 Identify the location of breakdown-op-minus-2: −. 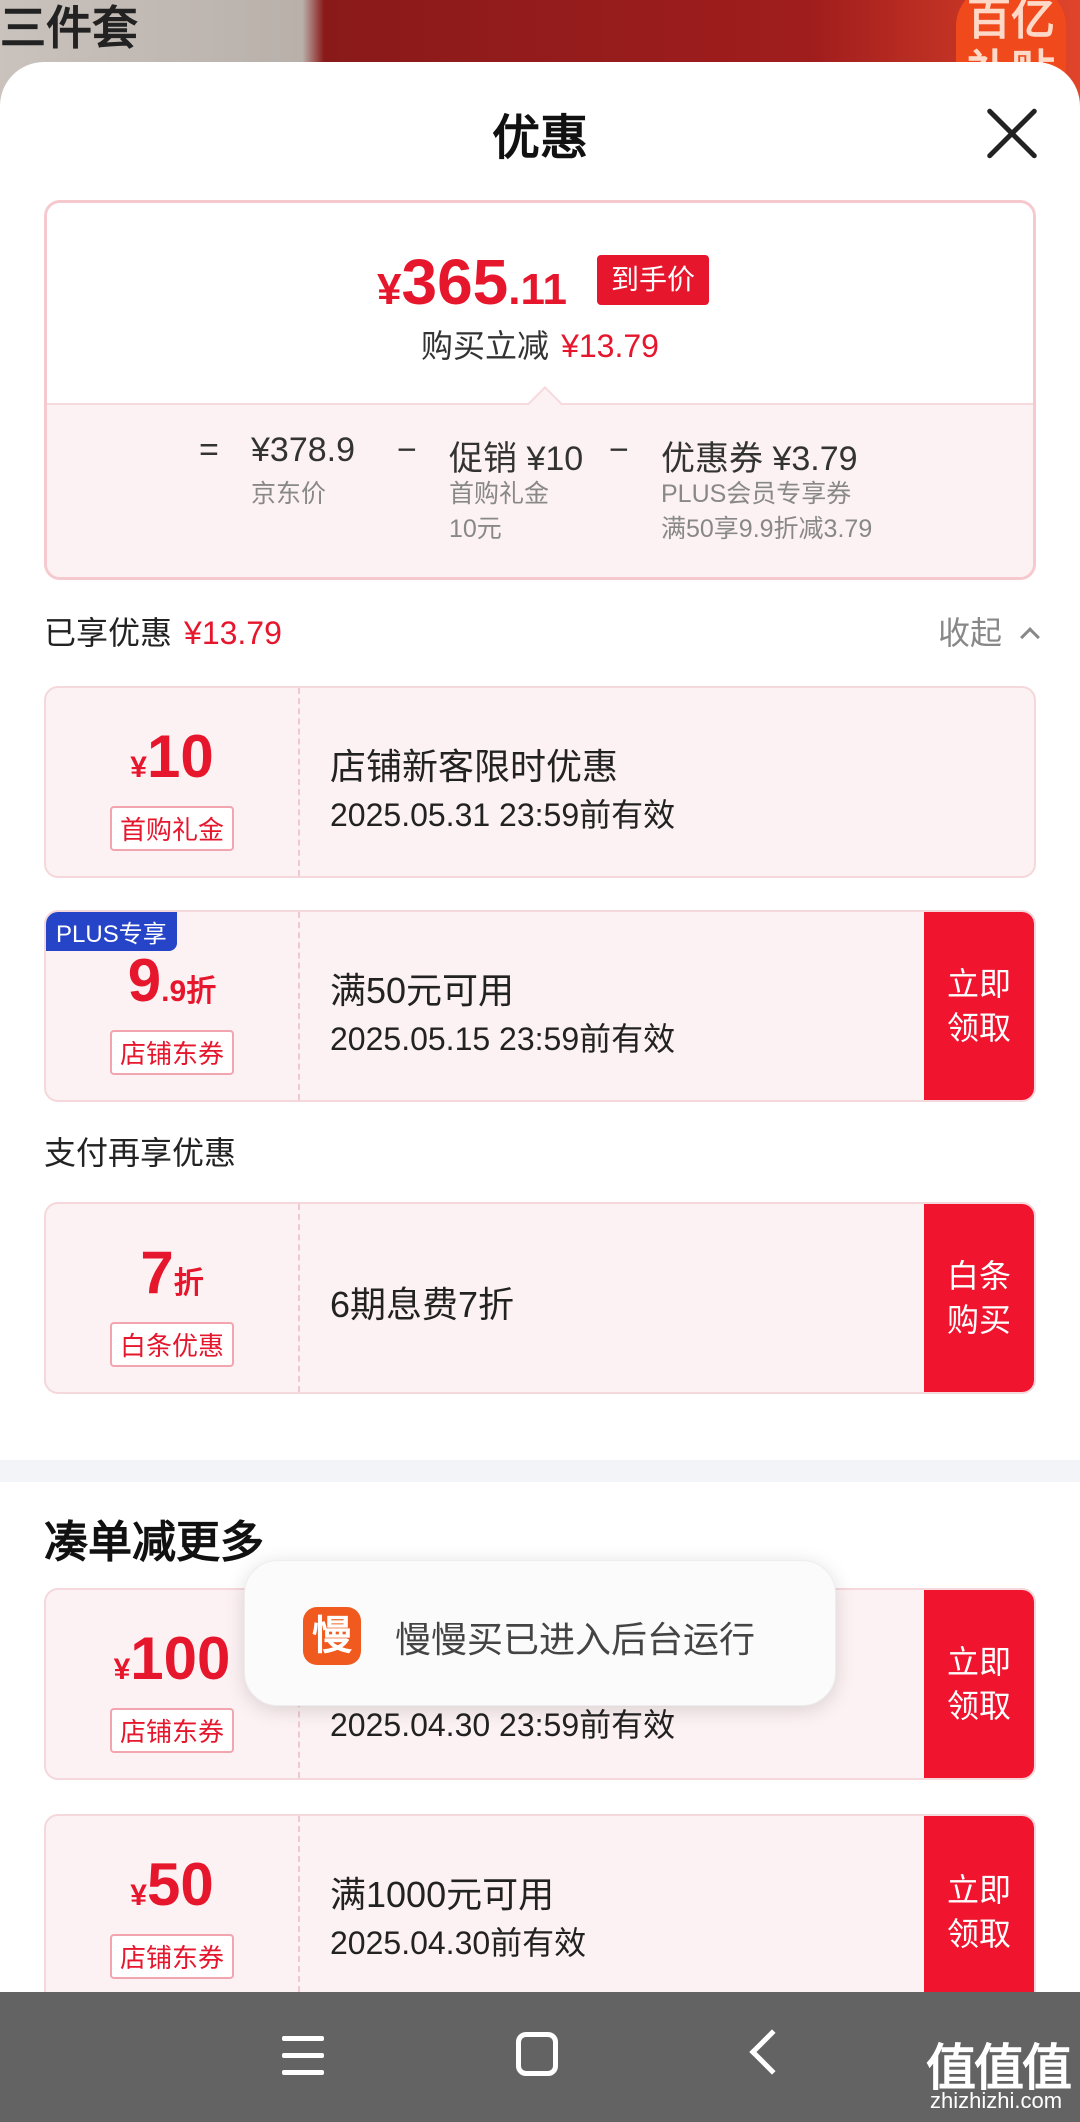
(619, 450).